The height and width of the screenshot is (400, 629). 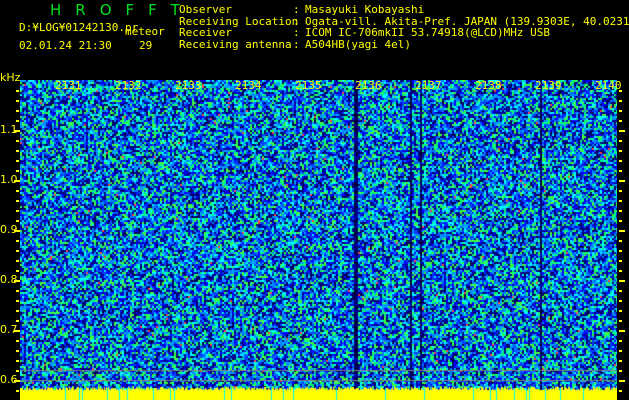 What do you see at coordinates (428, 85) in the screenshot?
I see `time-label: 2137` at bounding box center [428, 85].